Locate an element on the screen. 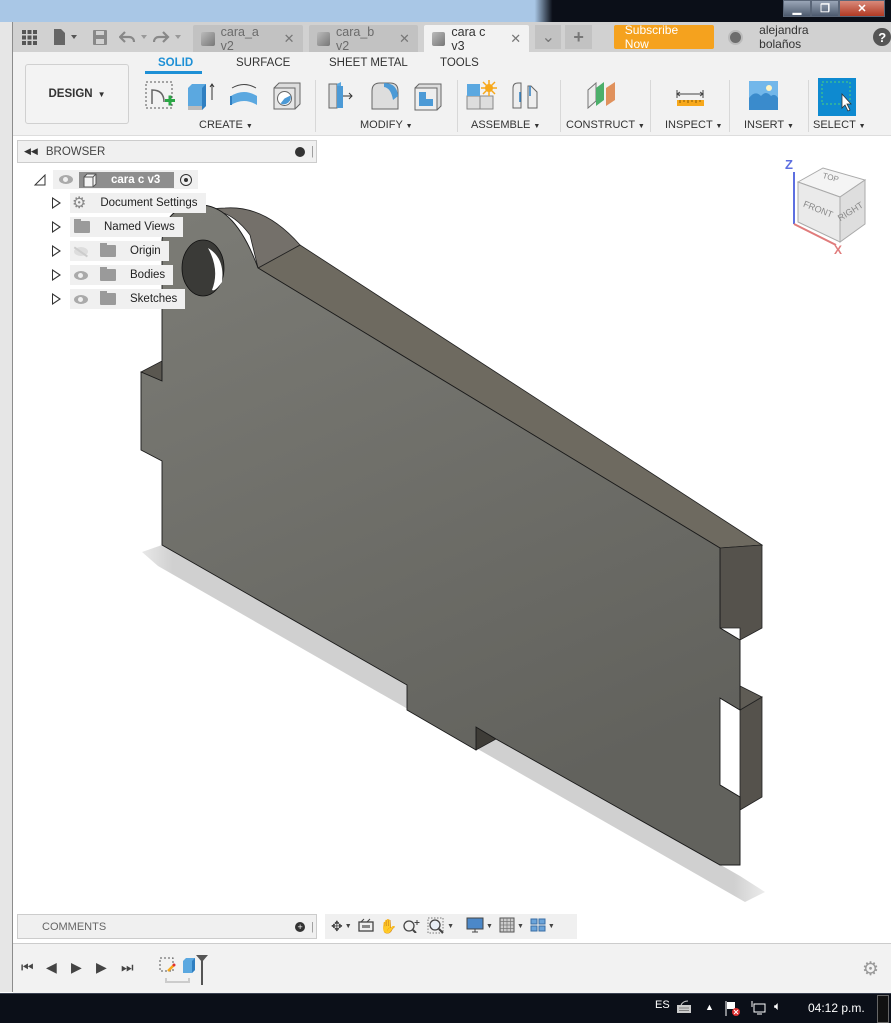 The image size is (891, 1023). zoom-dropdown-icon: ▼ is located at coordinates (450, 926).